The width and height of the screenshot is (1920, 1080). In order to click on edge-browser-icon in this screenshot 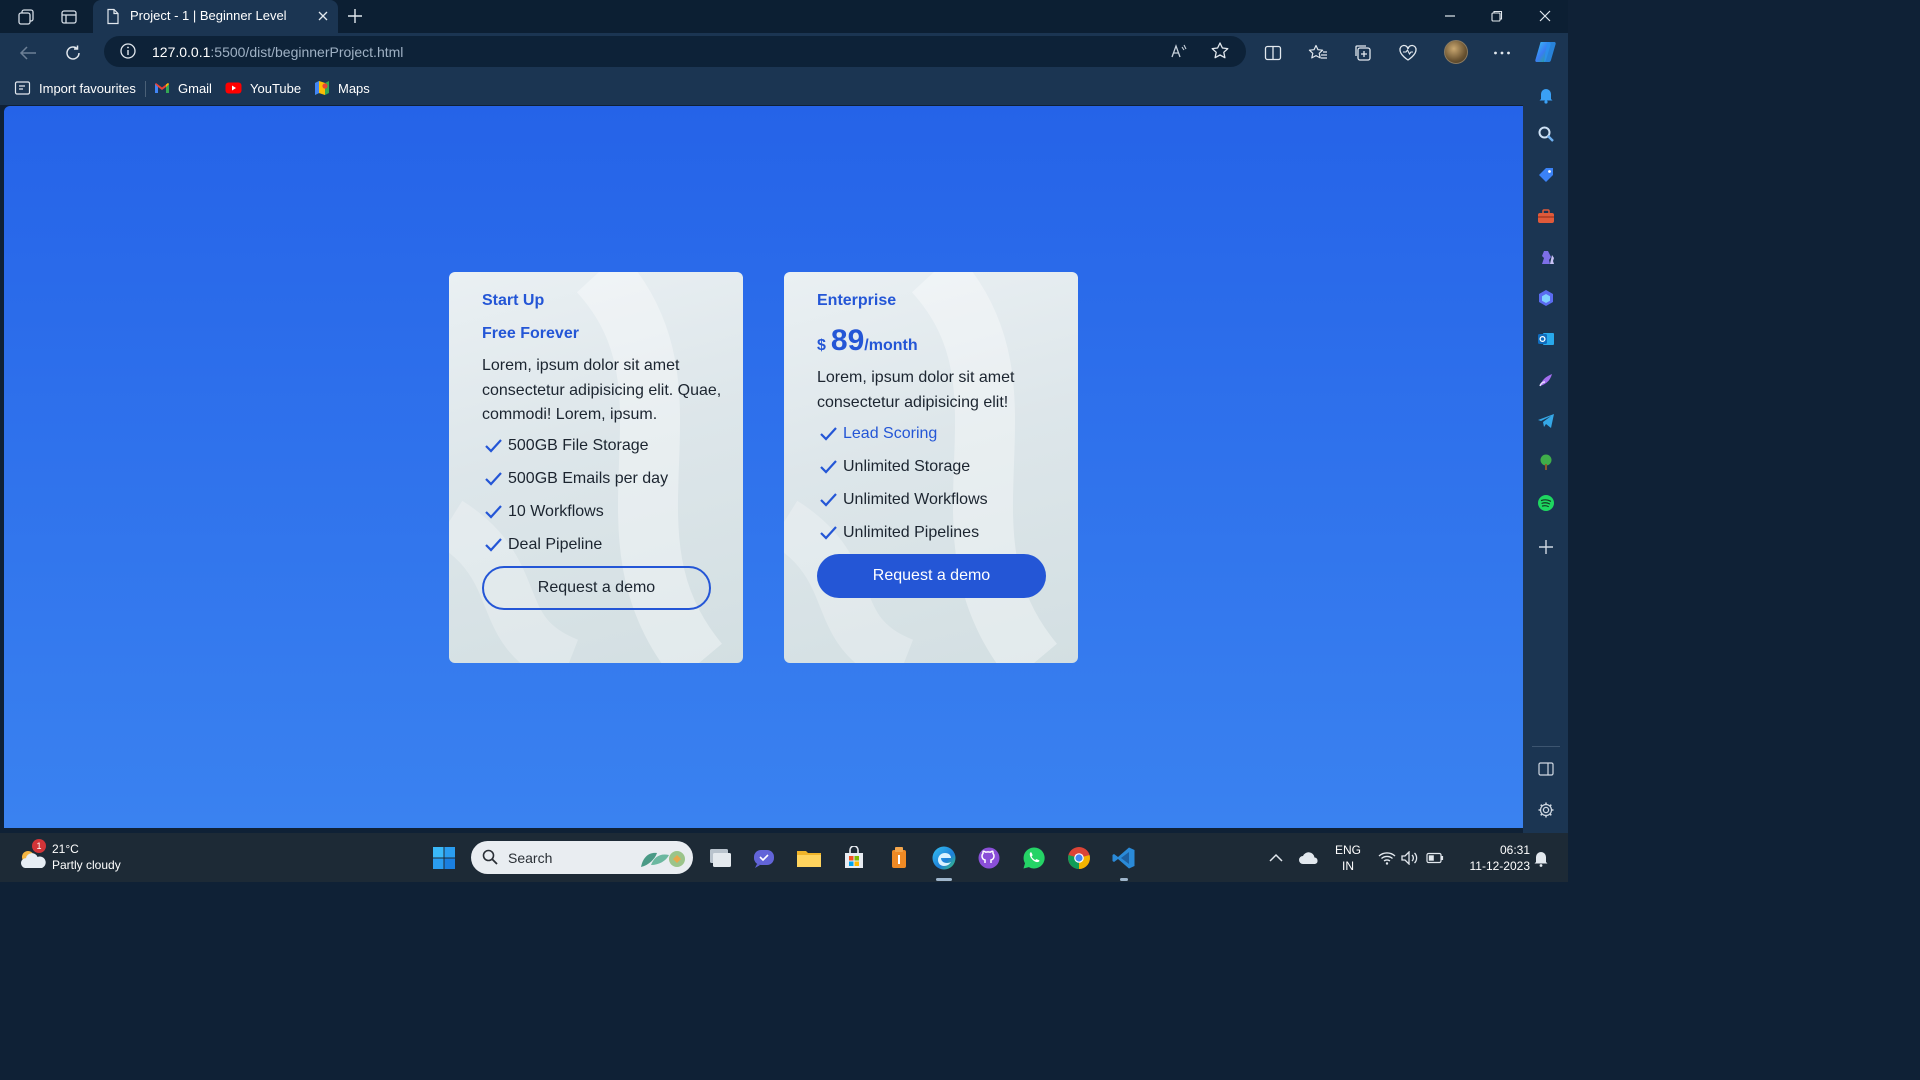, I will do `click(944, 858)`.